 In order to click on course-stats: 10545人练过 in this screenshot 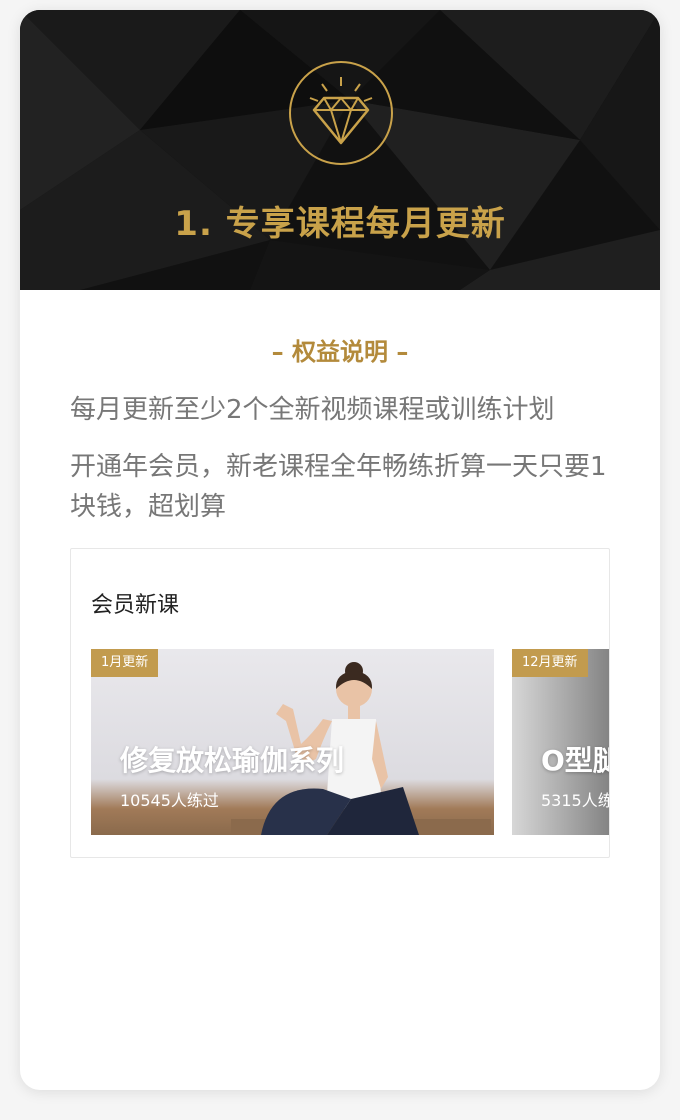, I will do `click(169, 800)`.